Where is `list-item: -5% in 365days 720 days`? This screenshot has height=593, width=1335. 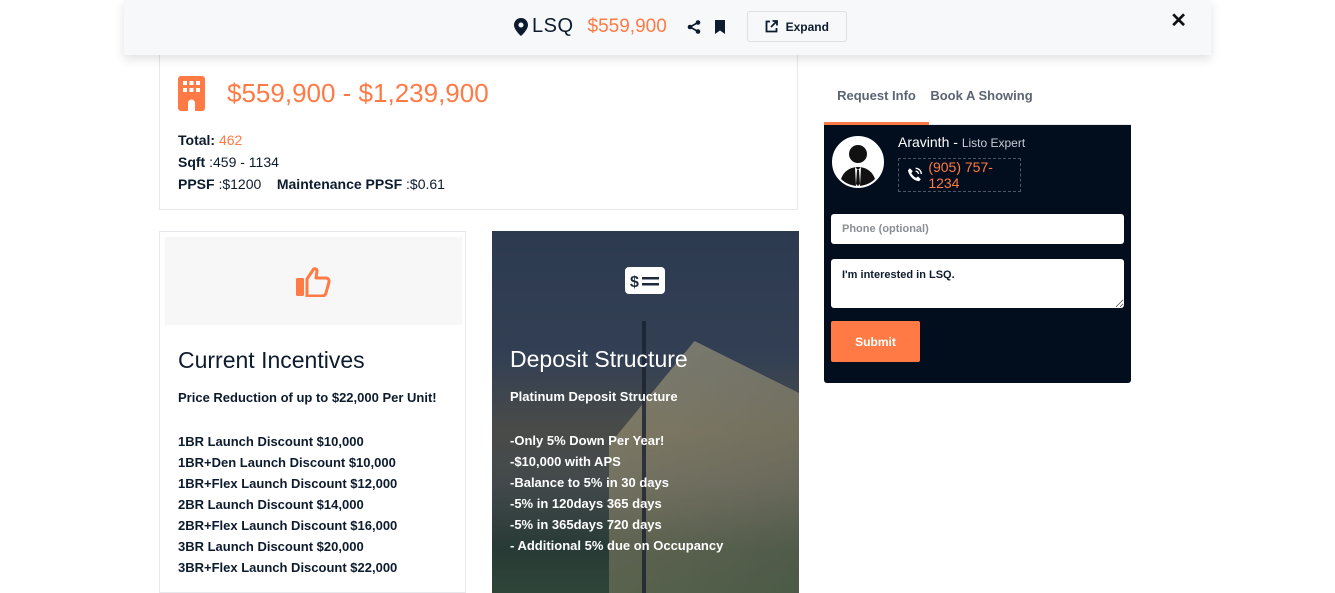
list-item: -5% in 365days 720 days is located at coordinates (586, 524).